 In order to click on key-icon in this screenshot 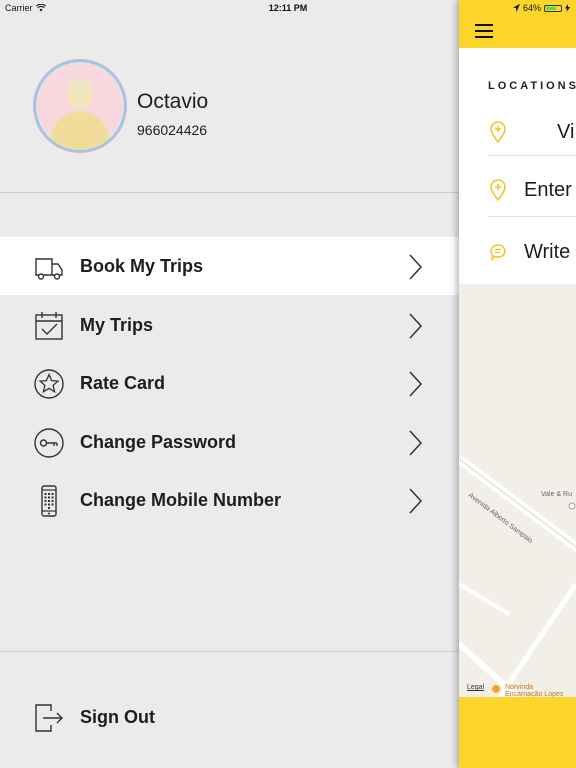, I will do `click(49, 443)`.